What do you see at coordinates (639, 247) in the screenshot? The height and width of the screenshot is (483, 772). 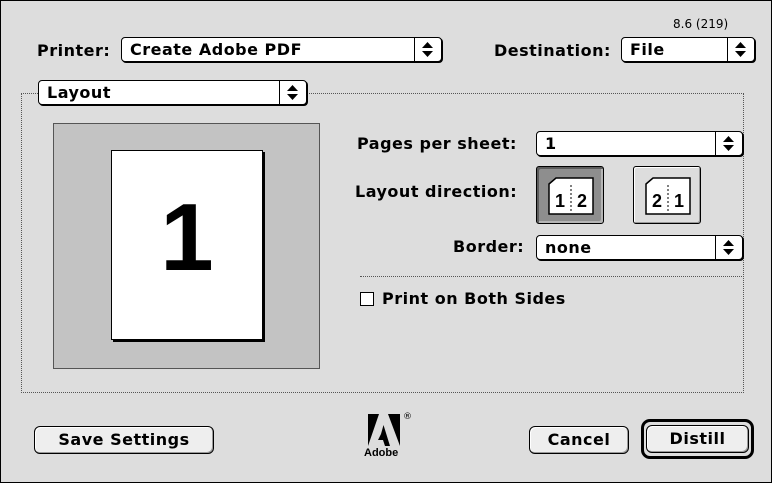 I see `border-popup: none` at bounding box center [639, 247].